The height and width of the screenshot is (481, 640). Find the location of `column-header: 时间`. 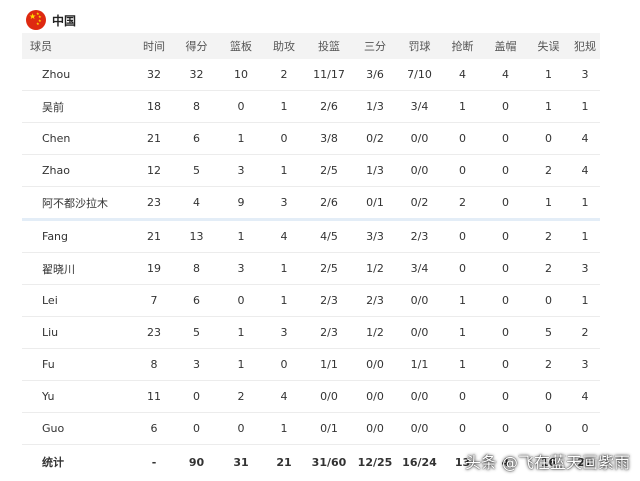

column-header: 时间 is located at coordinates (154, 46).